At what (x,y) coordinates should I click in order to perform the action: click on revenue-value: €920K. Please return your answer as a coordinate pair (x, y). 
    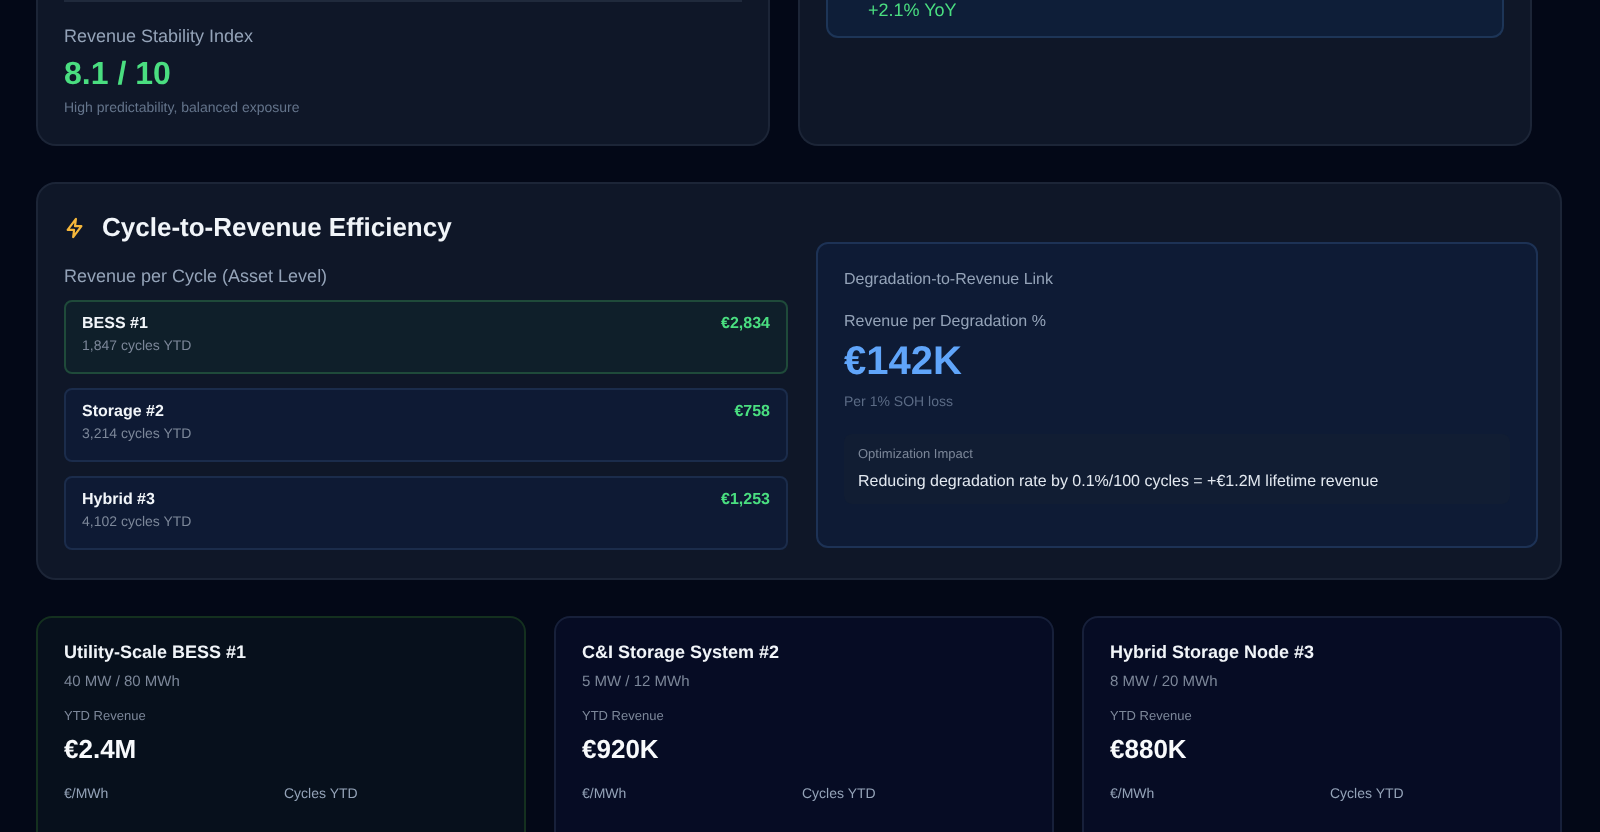
    Looking at the image, I should click on (621, 749).